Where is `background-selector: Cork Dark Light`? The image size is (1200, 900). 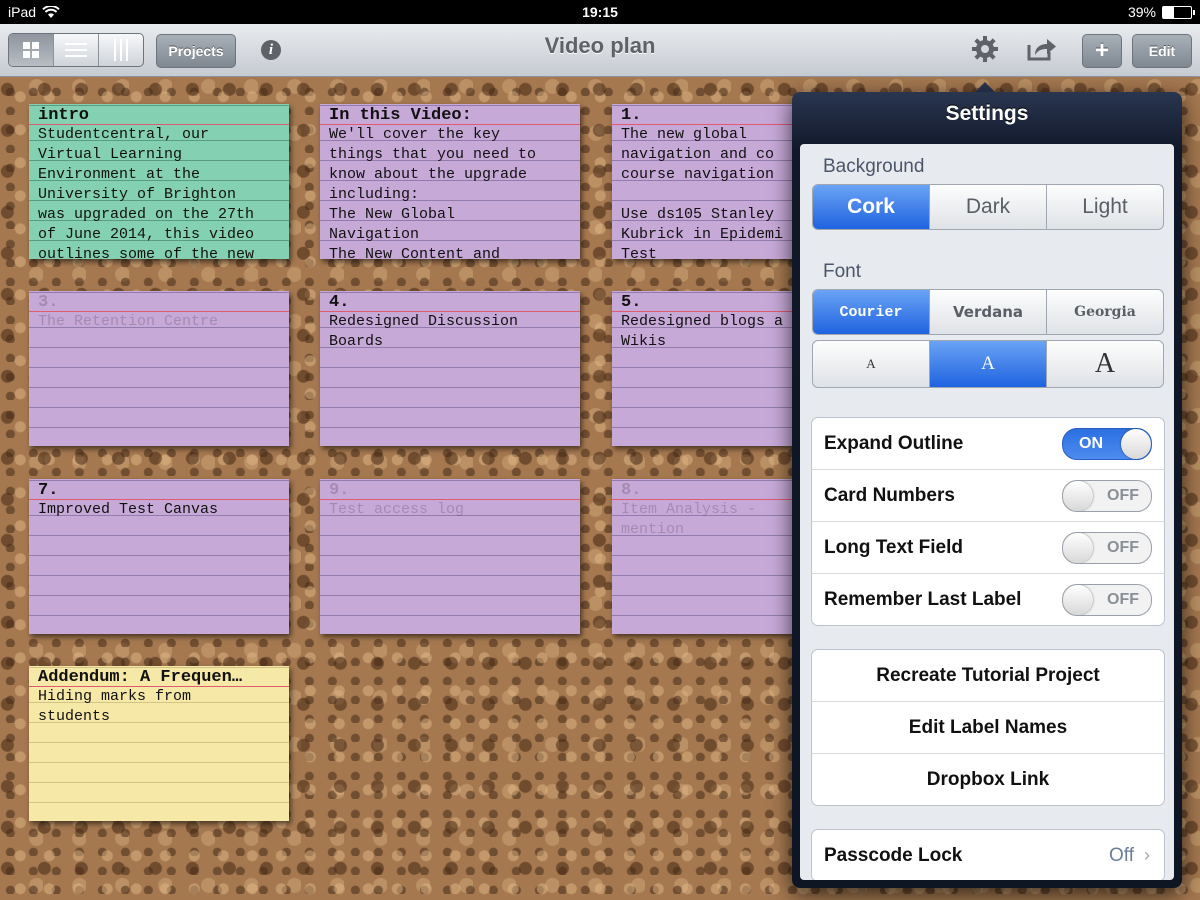 background-selector: Cork Dark Light is located at coordinates (988, 207).